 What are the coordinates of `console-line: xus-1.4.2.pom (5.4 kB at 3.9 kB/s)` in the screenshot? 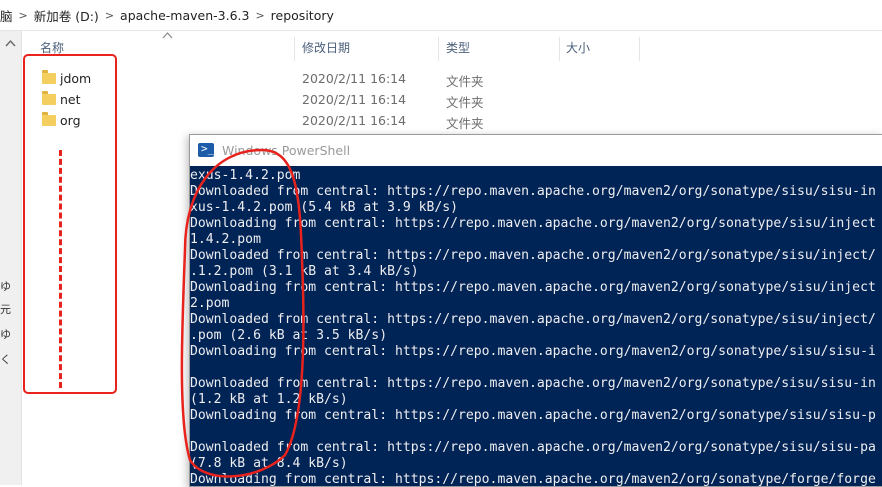 It's located at (324, 207).